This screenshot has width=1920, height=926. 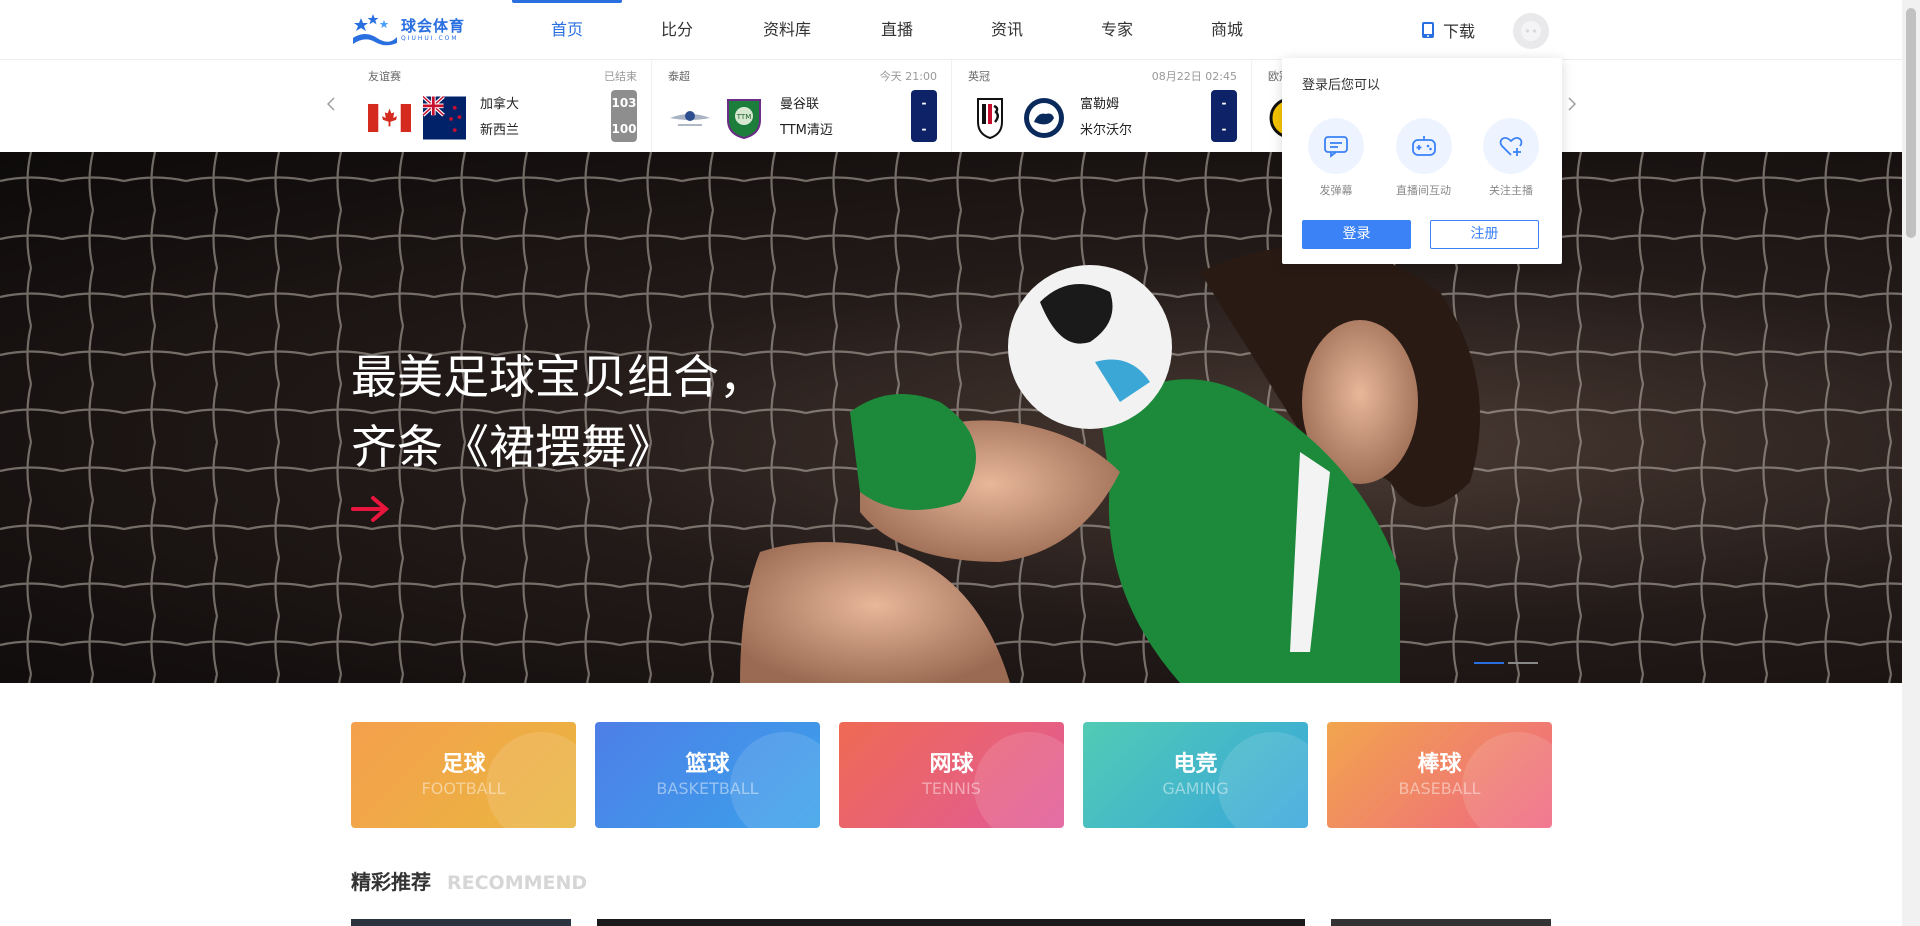 What do you see at coordinates (1423, 190) in the screenshot?
I see `benefit-label: 直播间互动` at bounding box center [1423, 190].